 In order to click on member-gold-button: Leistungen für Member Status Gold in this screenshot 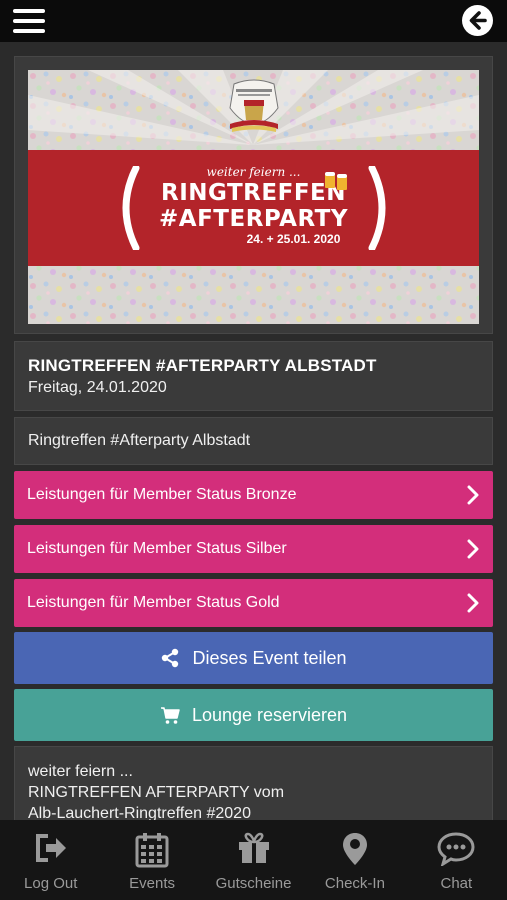, I will do `click(253, 603)`.